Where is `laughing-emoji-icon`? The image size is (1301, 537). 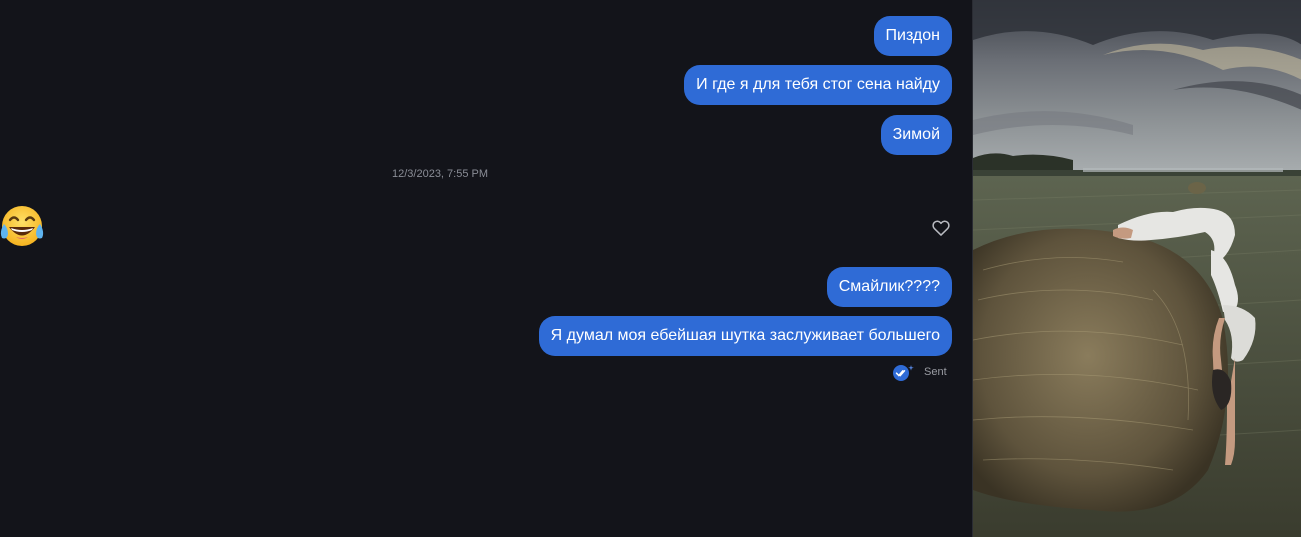 laughing-emoji-icon is located at coordinates (22, 226).